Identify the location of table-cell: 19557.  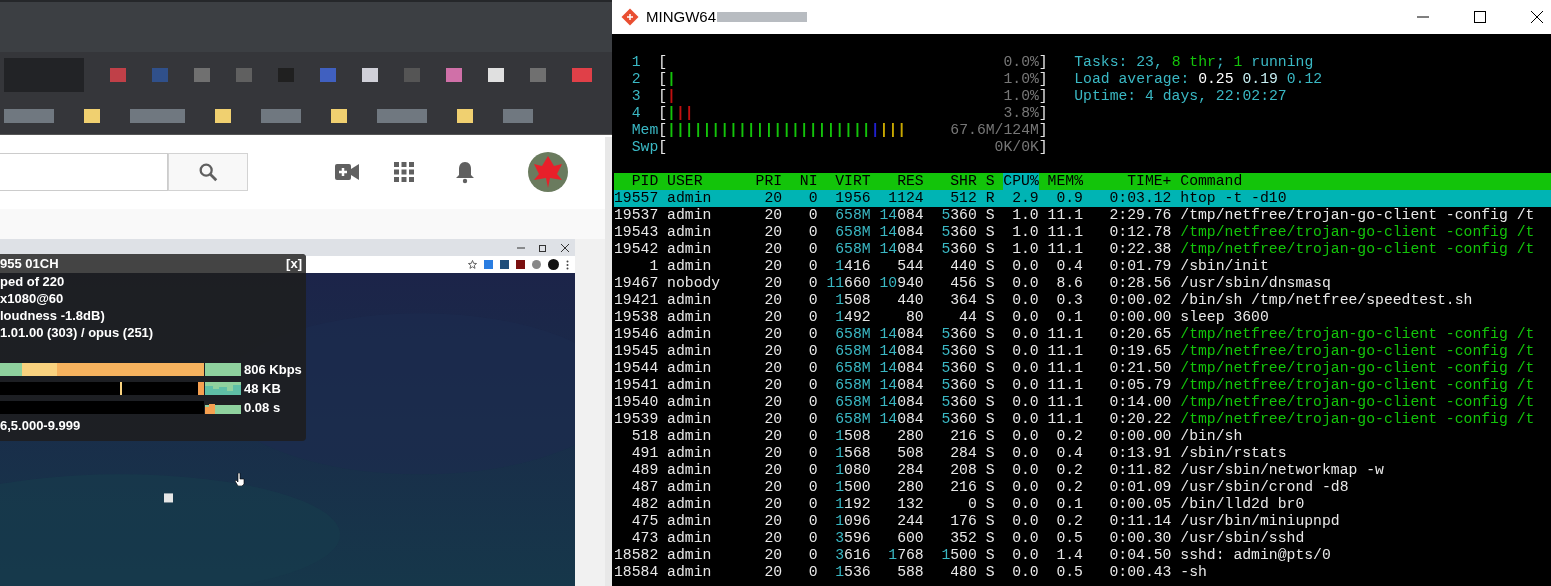
(636, 198).